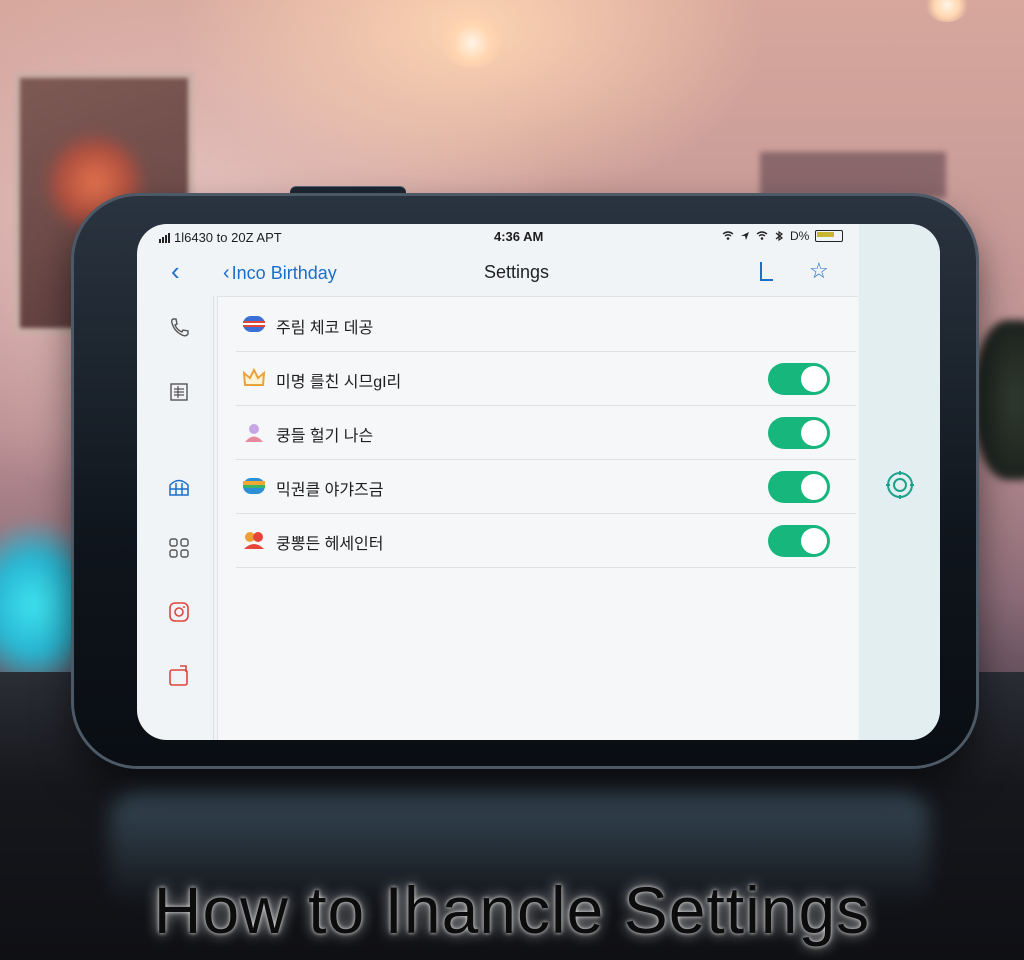 Image resolution: width=1024 pixels, height=960 pixels. I want to click on status-left-text: 1l6430 to 20Z APT, so click(228, 237).